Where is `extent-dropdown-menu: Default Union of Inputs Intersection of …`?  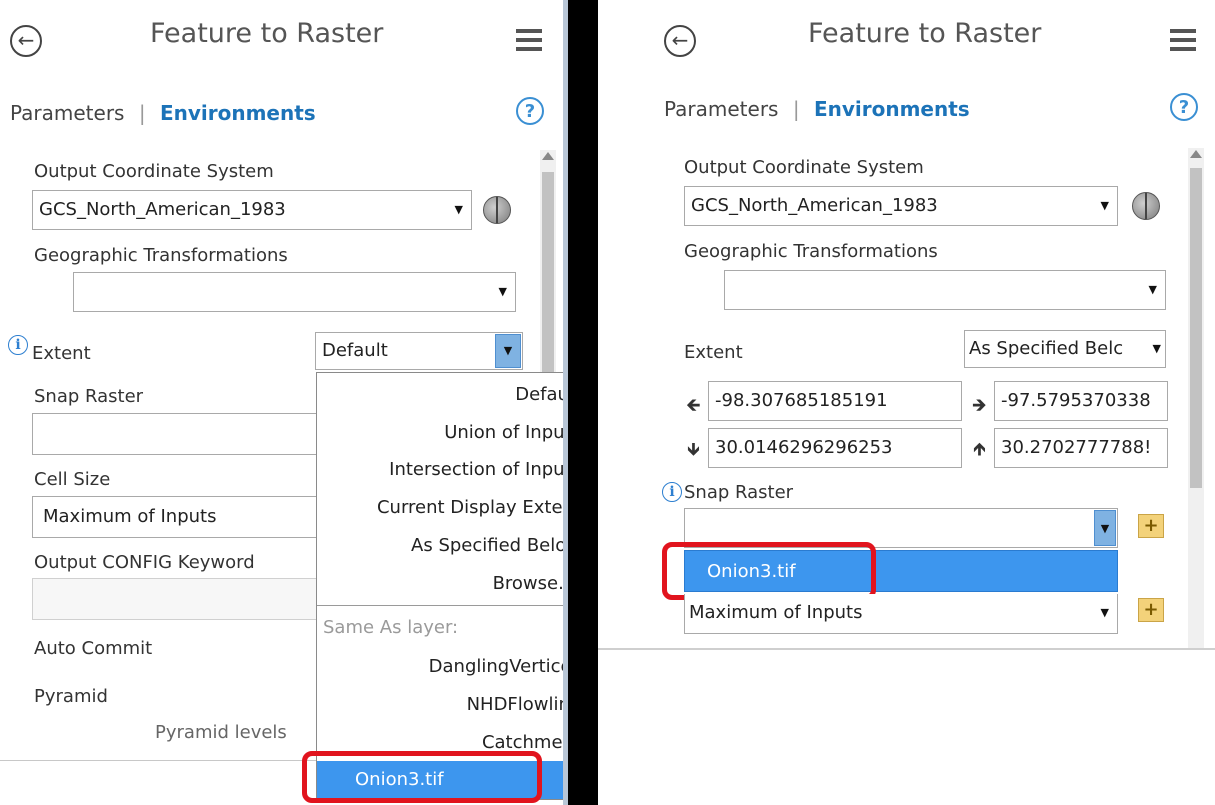
extent-dropdown-menu: Default Union of Inputs Intersection of … is located at coordinates (454, 586).